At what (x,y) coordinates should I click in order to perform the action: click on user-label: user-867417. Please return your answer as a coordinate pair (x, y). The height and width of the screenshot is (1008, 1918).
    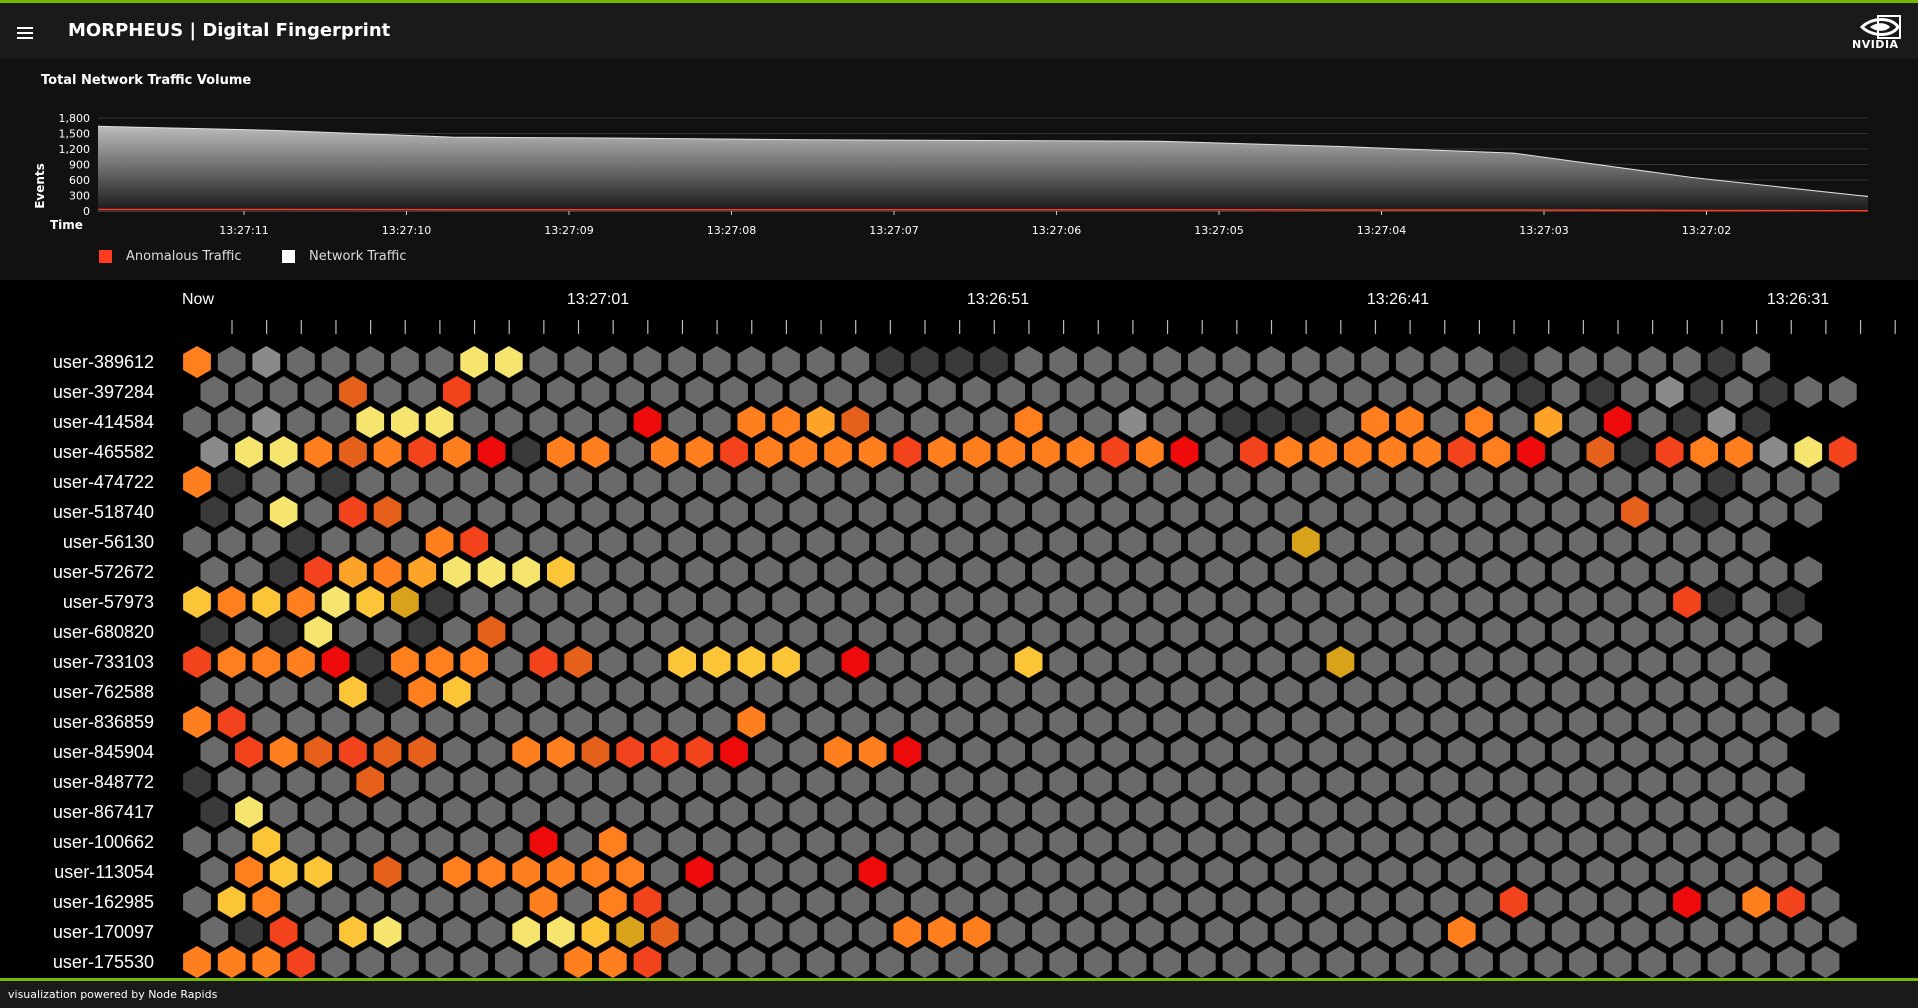
    Looking at the image, I should click on (103, 812).